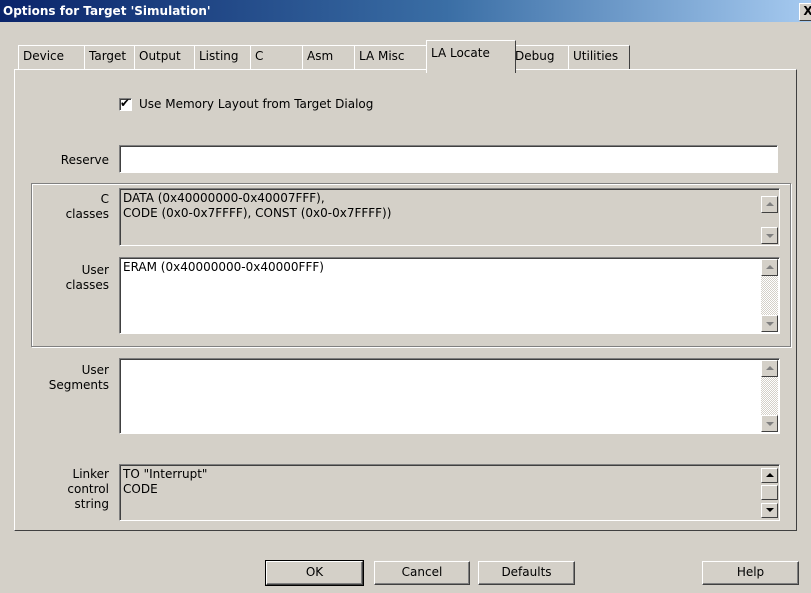 This screenshot has height=593, width=811. What do you see at coordinates (449, 492) in the screenshot?
I see `linker-control-textarea: TO "Interrupt" CODE` at bounding box center [449, 492].